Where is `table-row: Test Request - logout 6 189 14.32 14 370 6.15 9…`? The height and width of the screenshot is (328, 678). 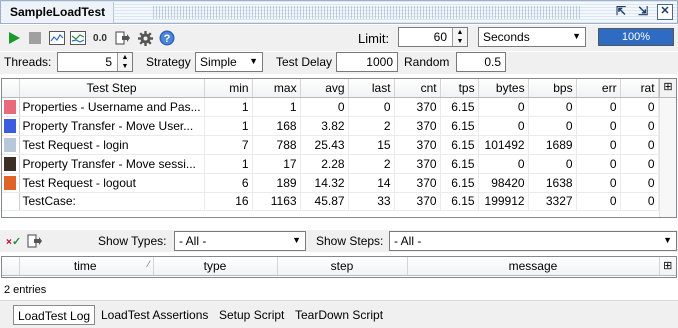
table-row: Test Request - logout 6 189 14.32 14 370 6.15 9… is located at coordinates (330, 183).